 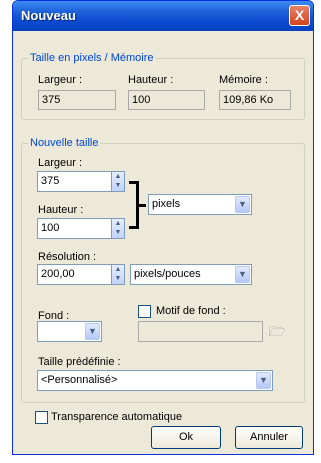 I want to click on memory-size-field: 109,86 Ko, so click(x=255, y=100).